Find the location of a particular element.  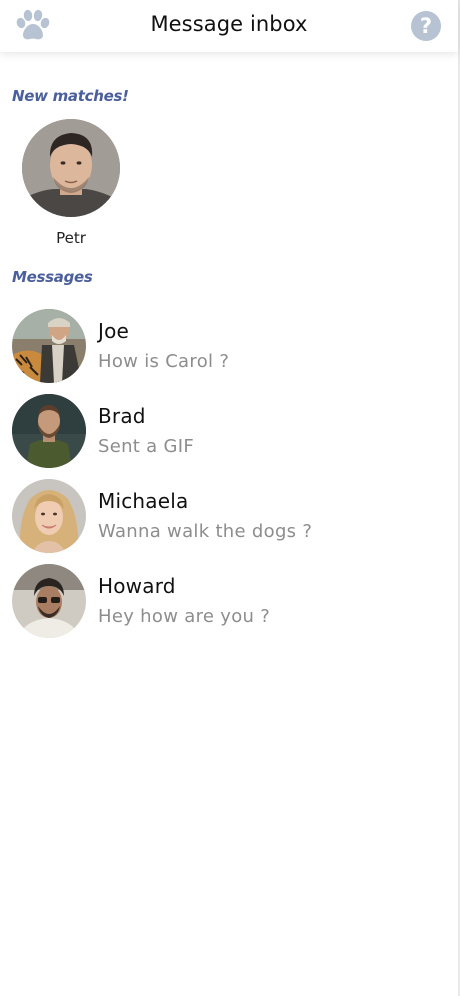

app-header: Message inbox ? is located at coordinates (229, 26).